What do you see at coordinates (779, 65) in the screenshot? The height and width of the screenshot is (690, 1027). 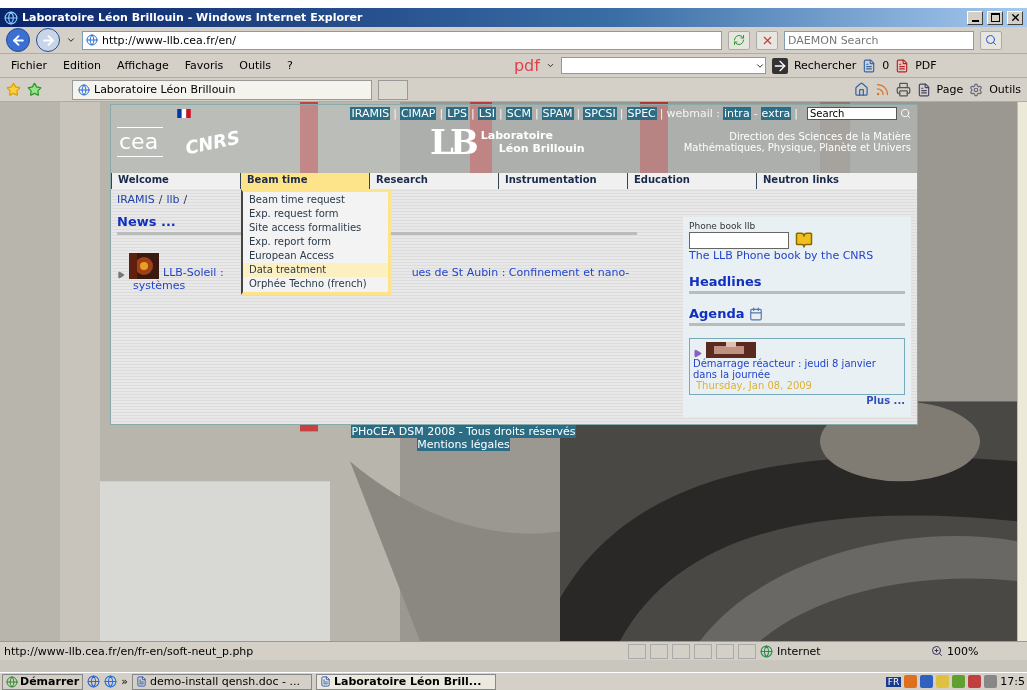 I see `go-icon` at bounding box center [779, 65].